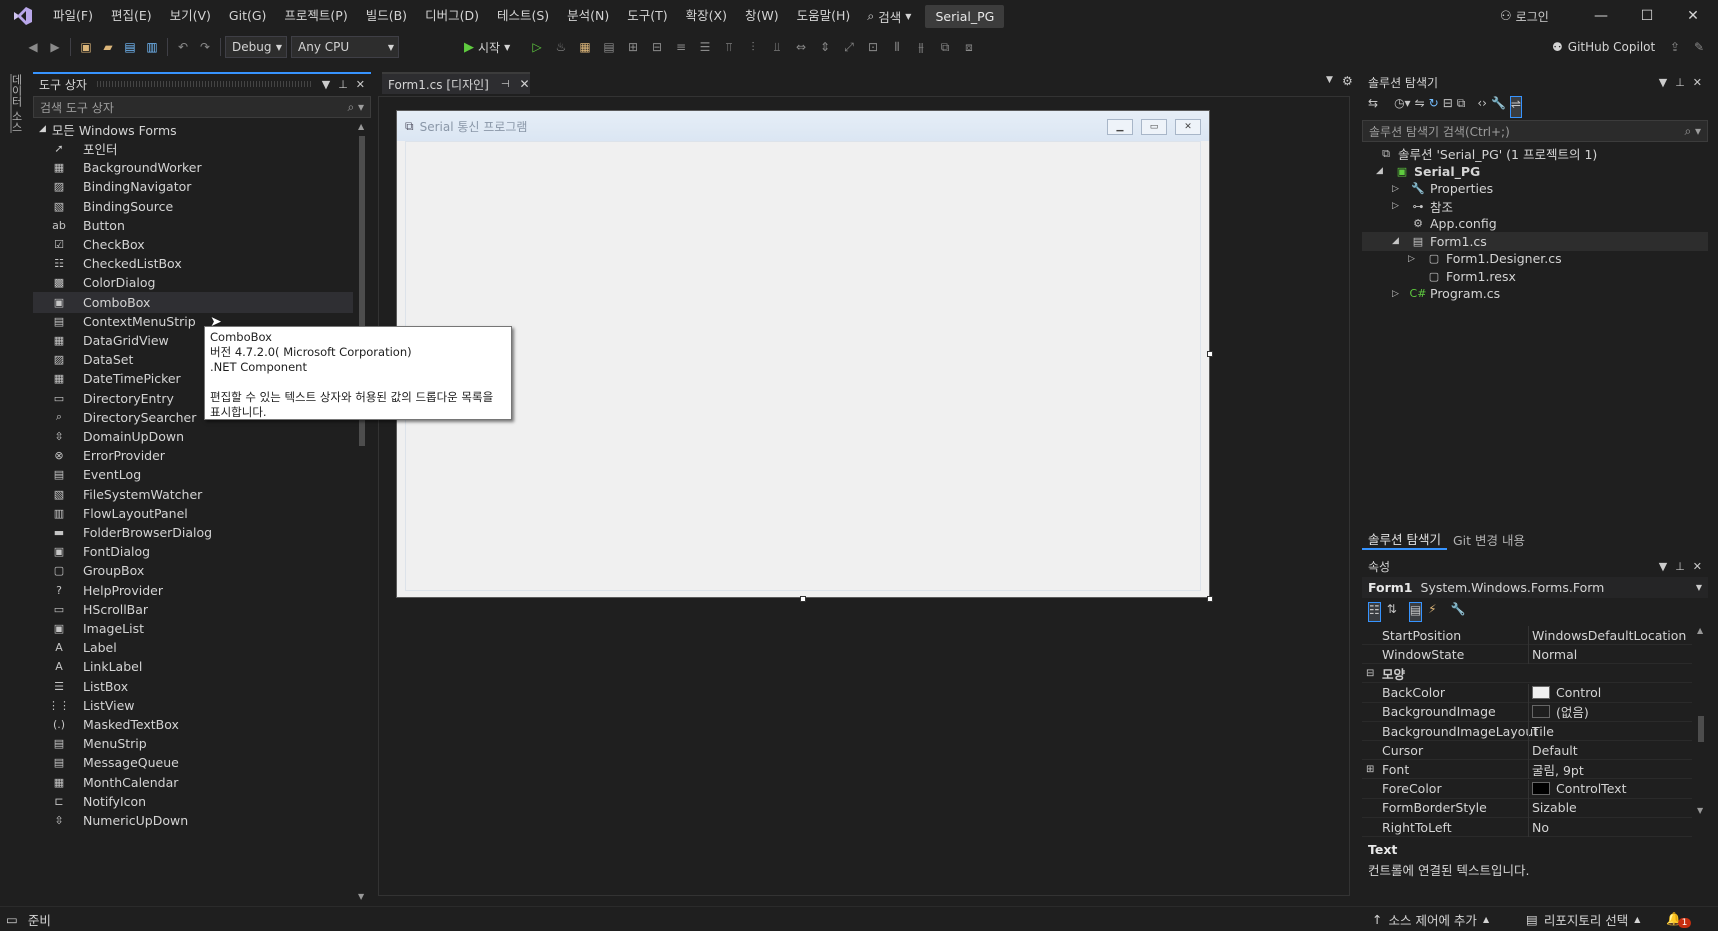 The width and height of the screenshot is (1718, 931). I want to click on toolbox-item-label: A Label, so click(193, 647).